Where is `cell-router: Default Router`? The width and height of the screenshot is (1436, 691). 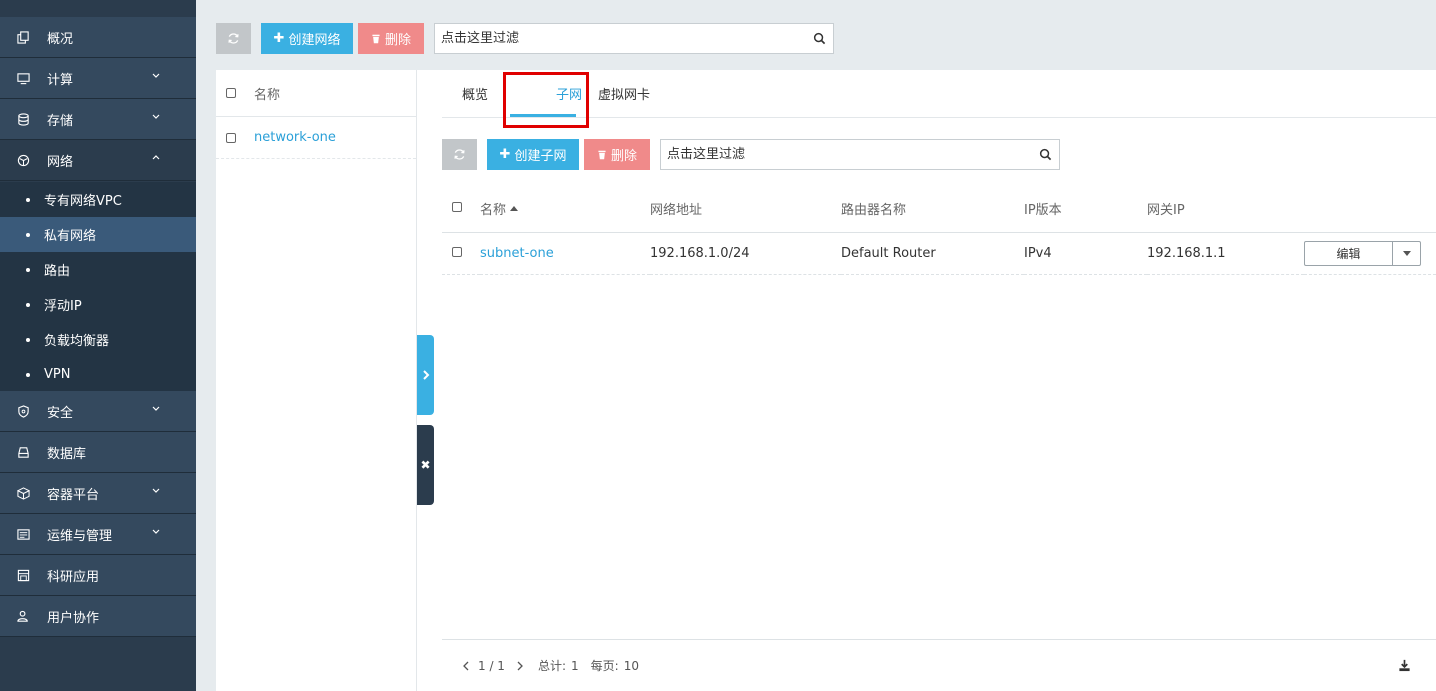 cell-router: Default Router is located at coordinates (932, 253).